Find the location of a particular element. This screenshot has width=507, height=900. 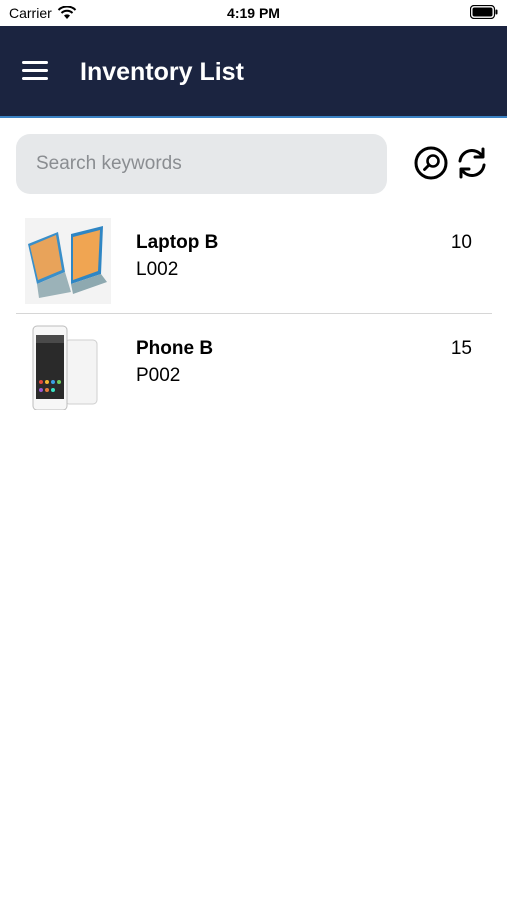

status-bar: Carrier 4:19 PM is located at coordinates (253, 13).